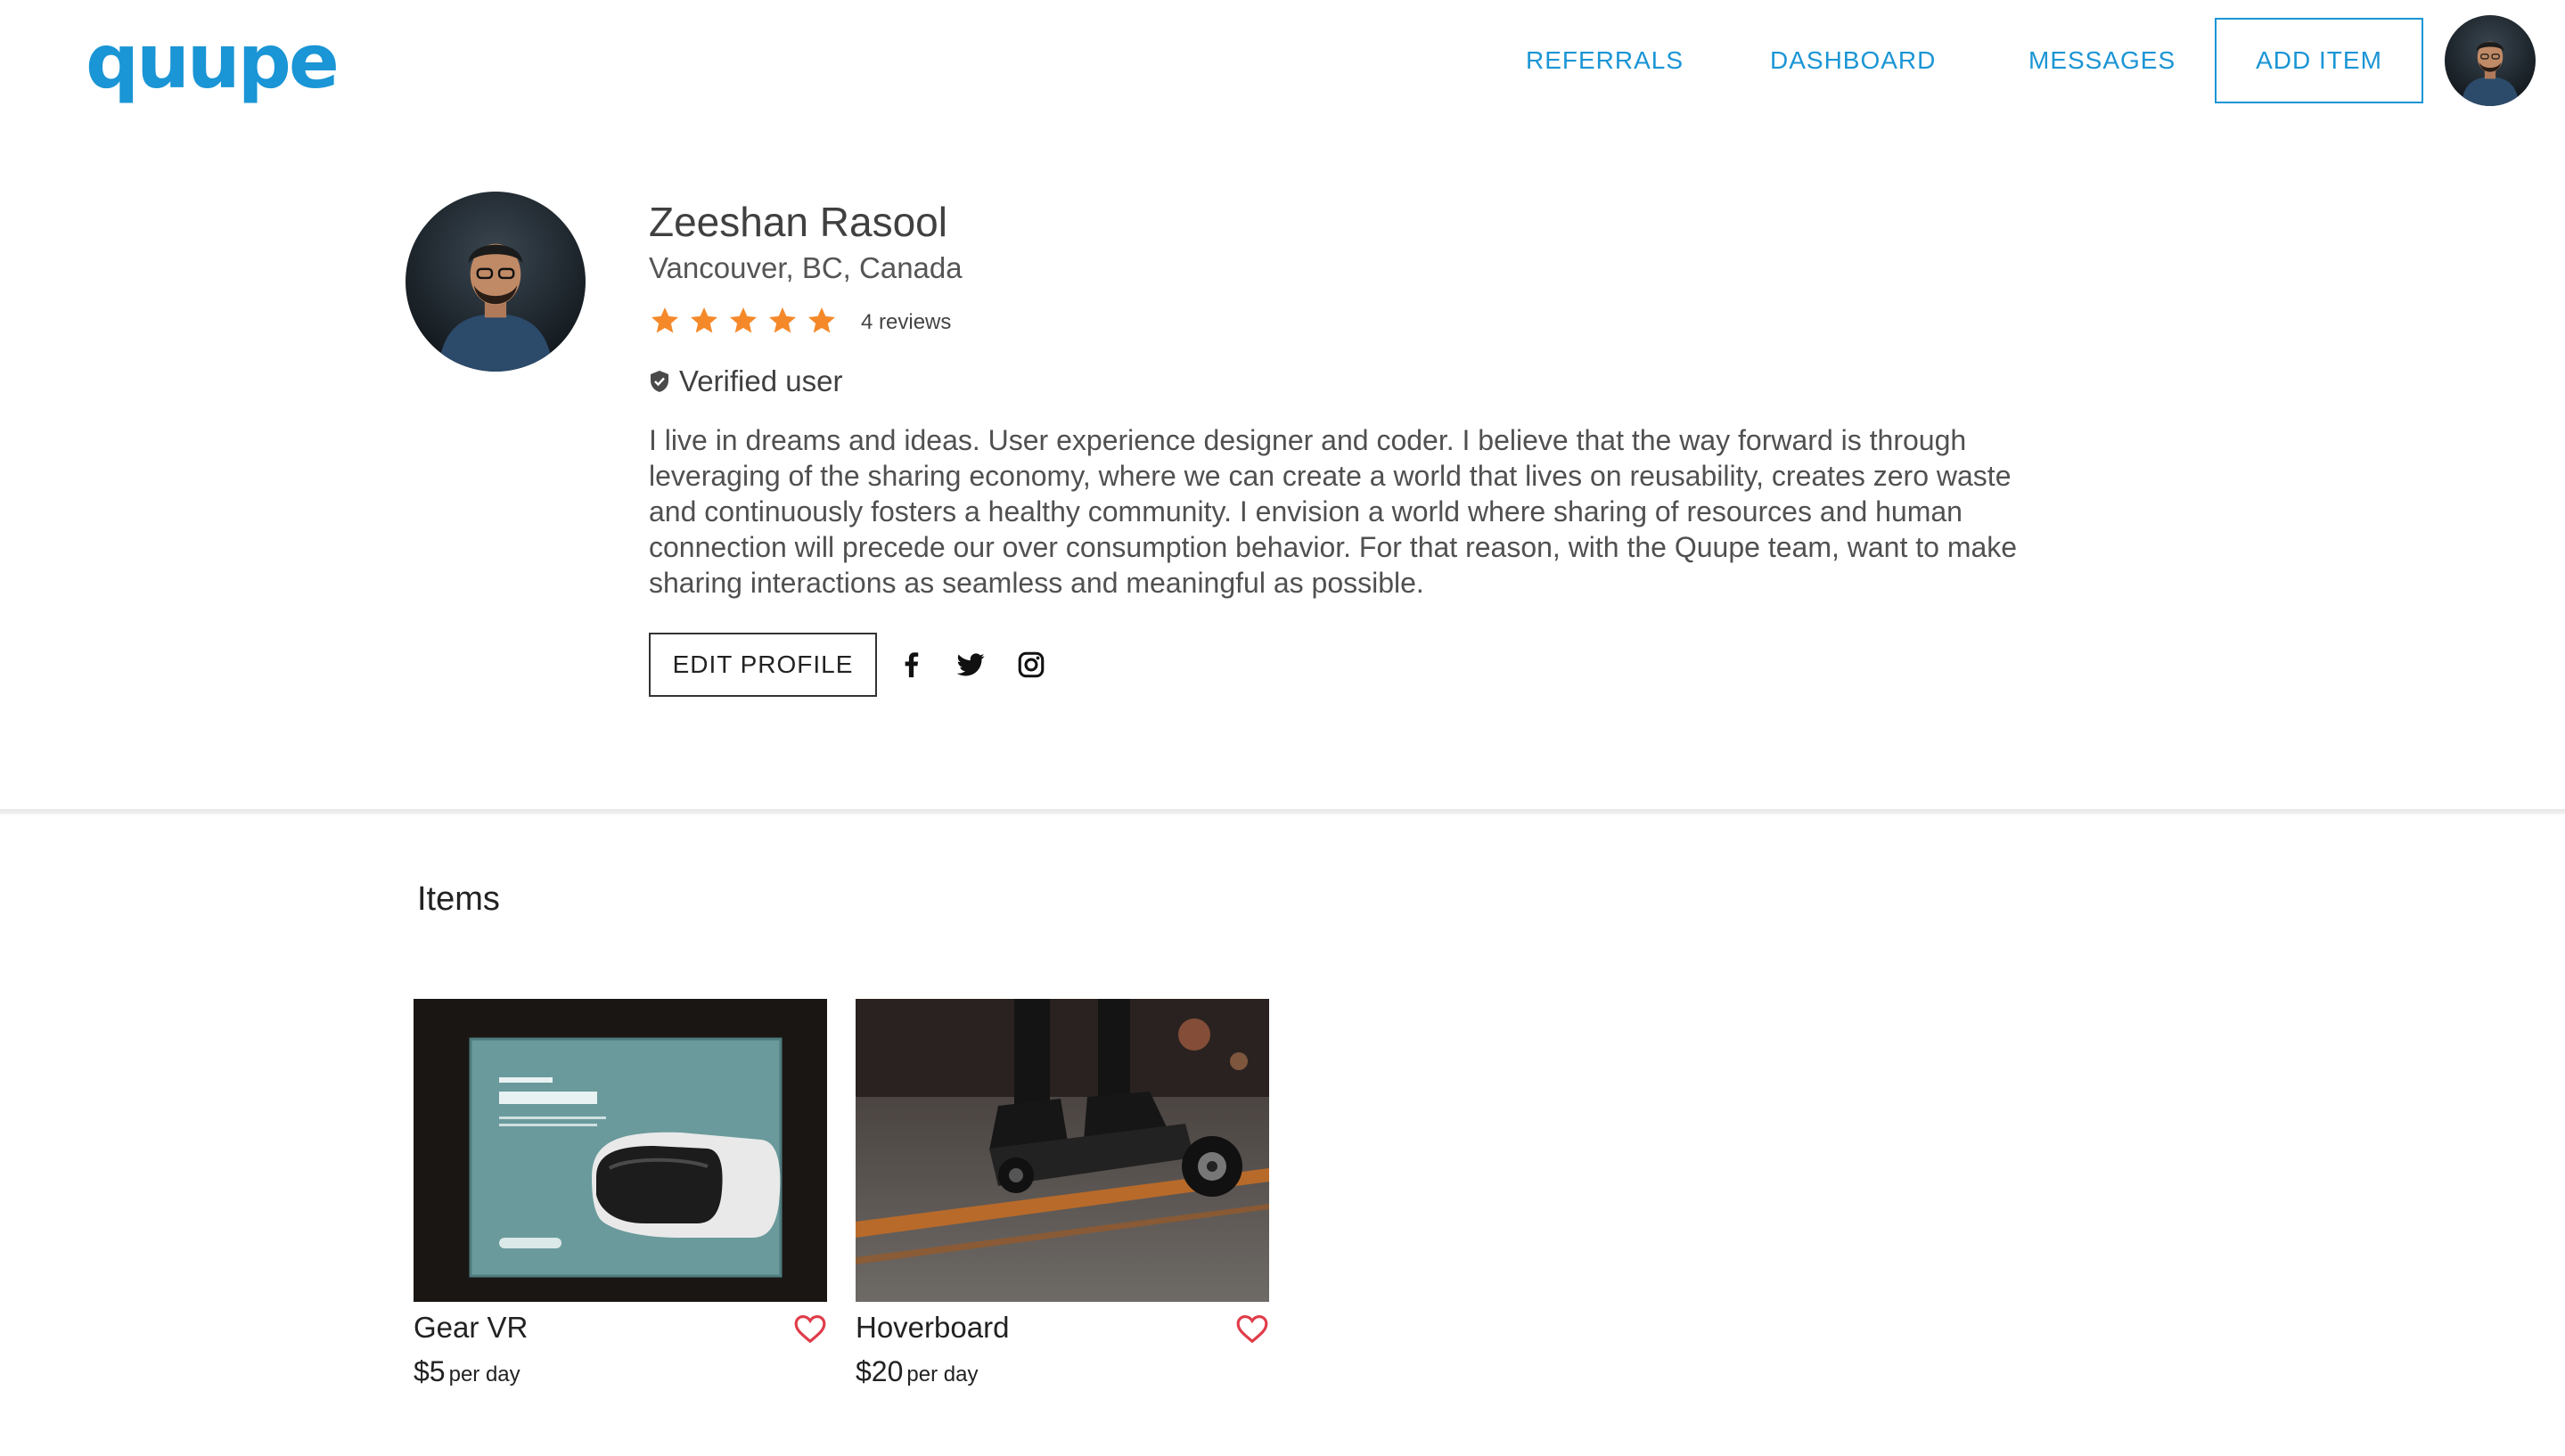  What do you see at coordinates (659, 382) in the screenshot?
I see `shield-check-icon` at bounding box center [659, 382].